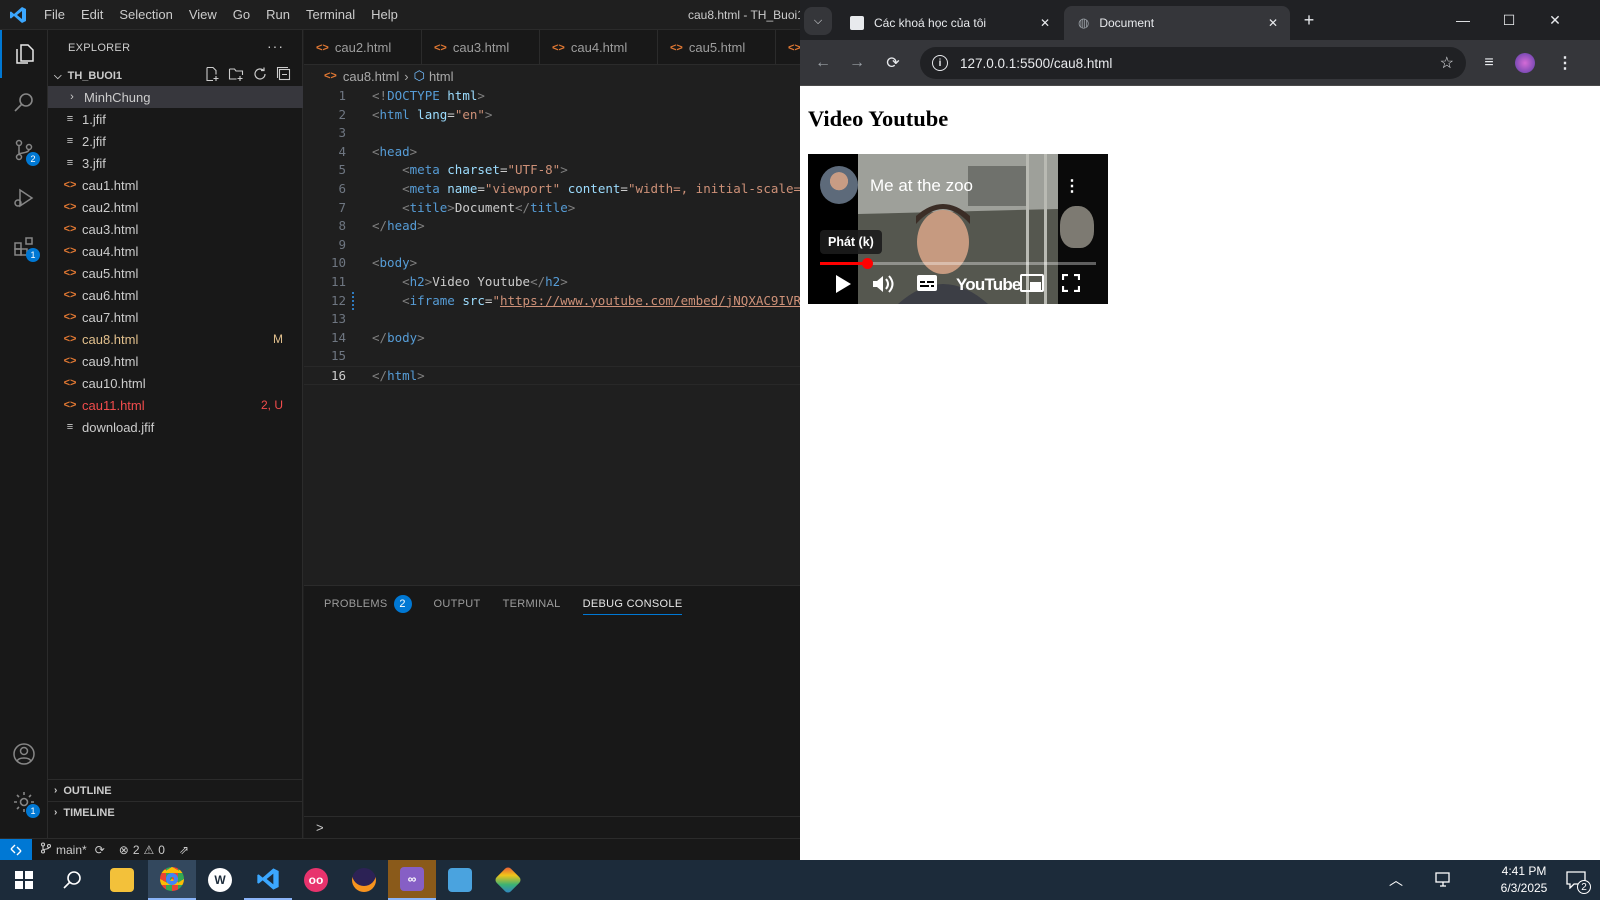  I want to click on outline-section: › OUTLINE, so click(175, 790).